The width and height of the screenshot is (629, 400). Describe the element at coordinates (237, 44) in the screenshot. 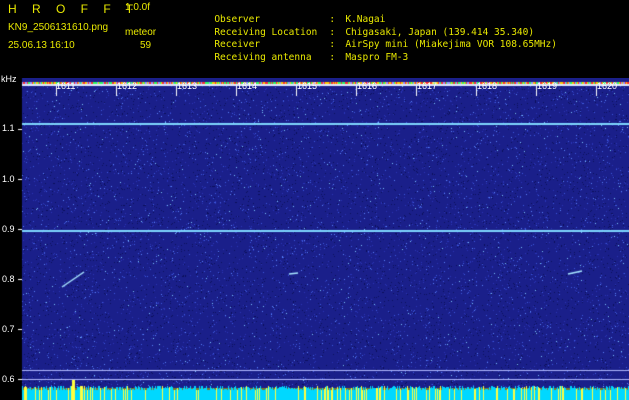

I see `info-key: Receiver` at that location.